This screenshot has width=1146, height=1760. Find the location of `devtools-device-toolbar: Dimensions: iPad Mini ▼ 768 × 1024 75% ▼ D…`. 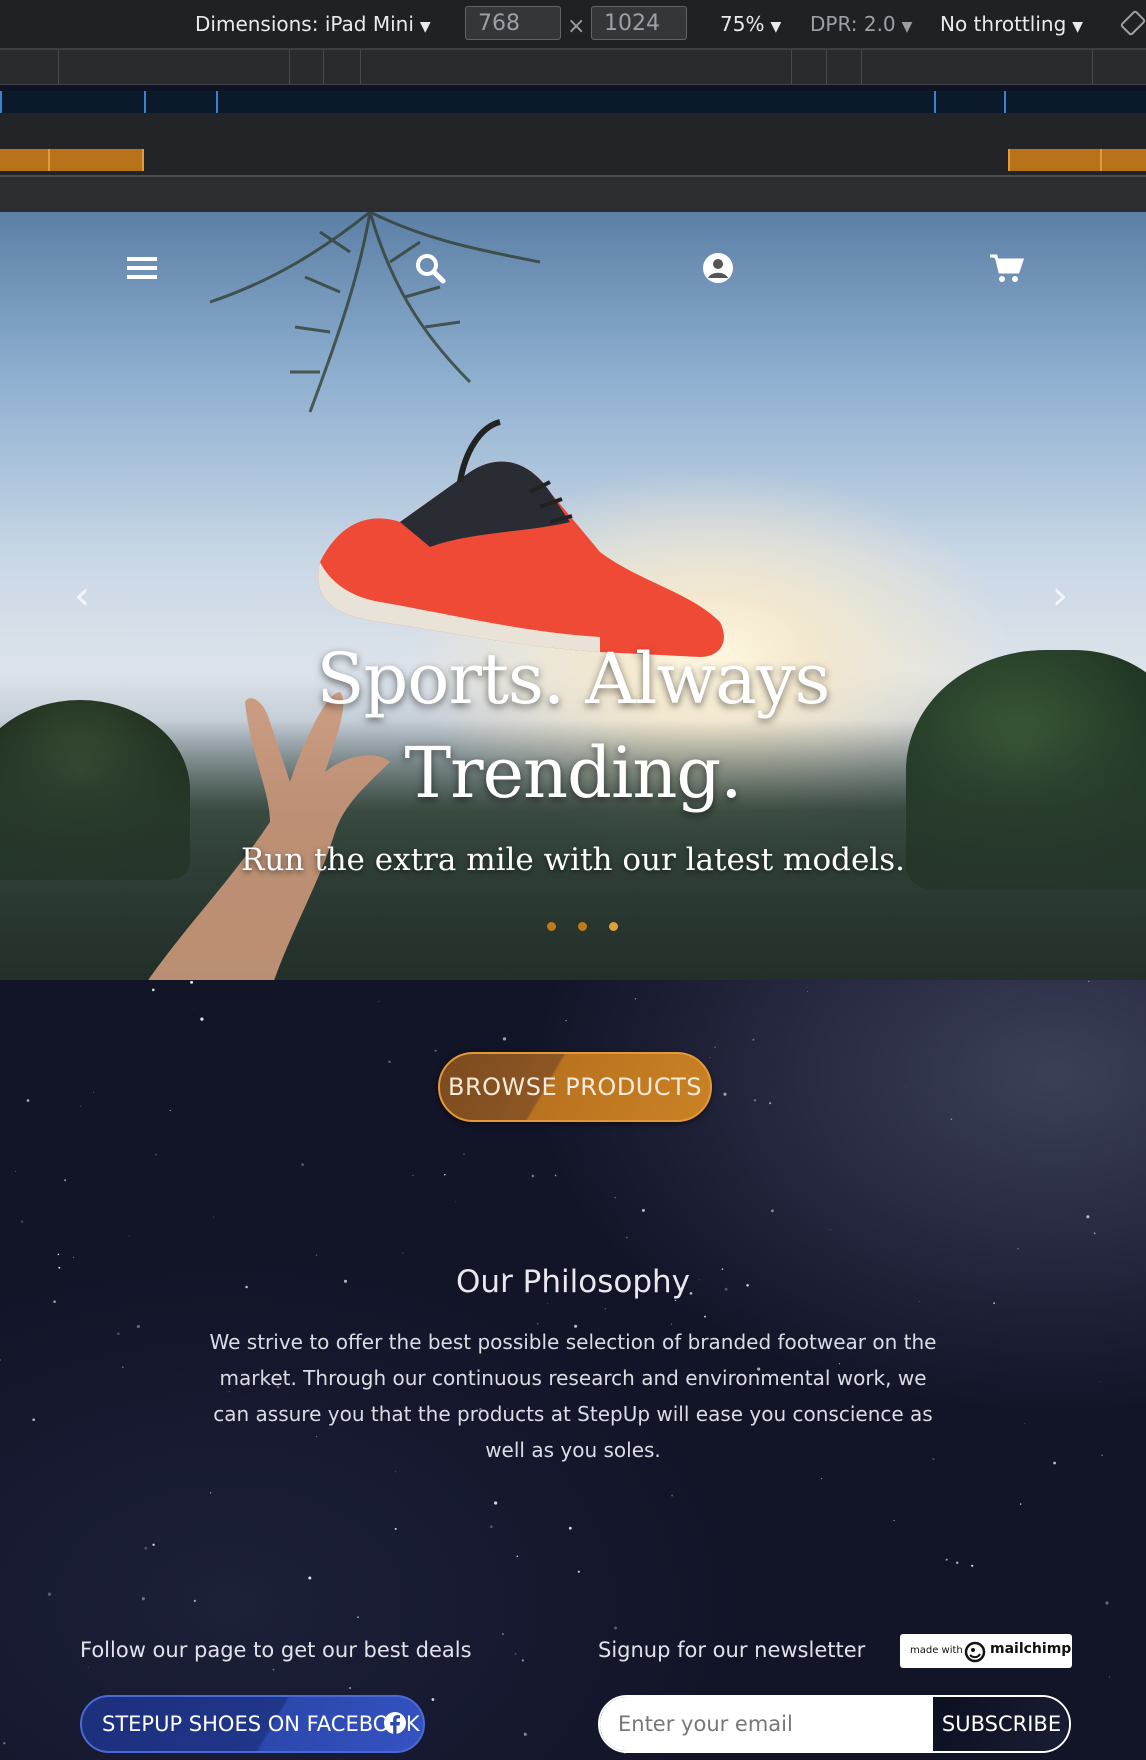

devtools-device-toolbar: Dimensions: iPad Mini ▼ 768 × 1024 75% ▼ D… is located at coordinates (573, 25).